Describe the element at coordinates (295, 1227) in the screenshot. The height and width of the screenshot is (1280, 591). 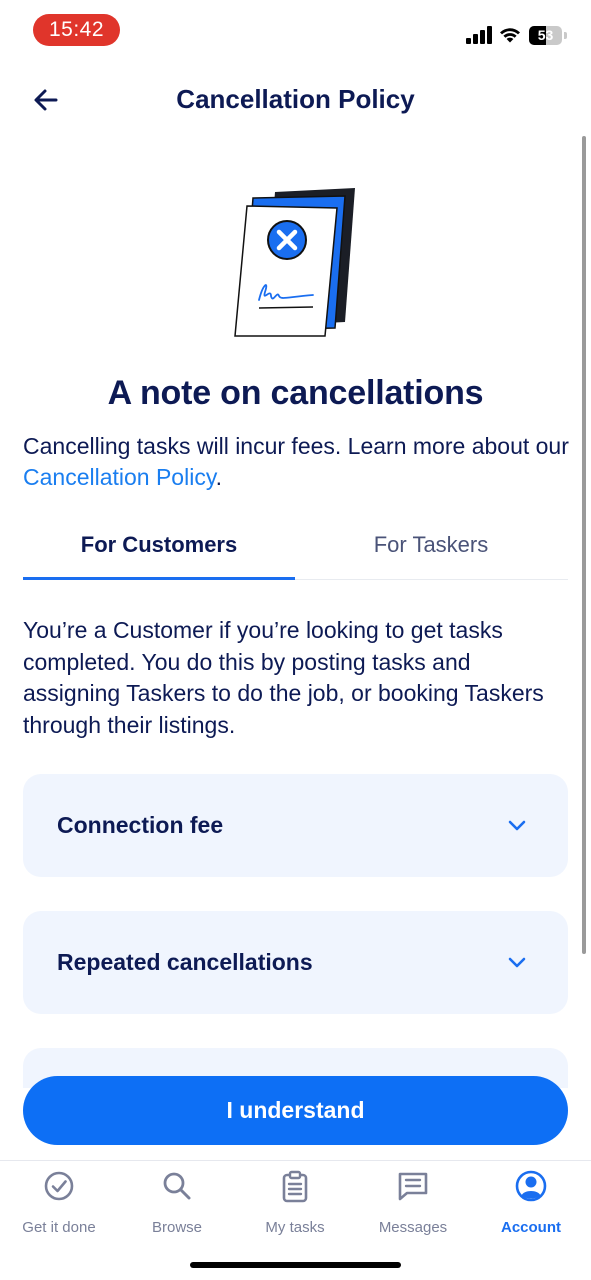
I see `nav-label: My tasks` at that location.